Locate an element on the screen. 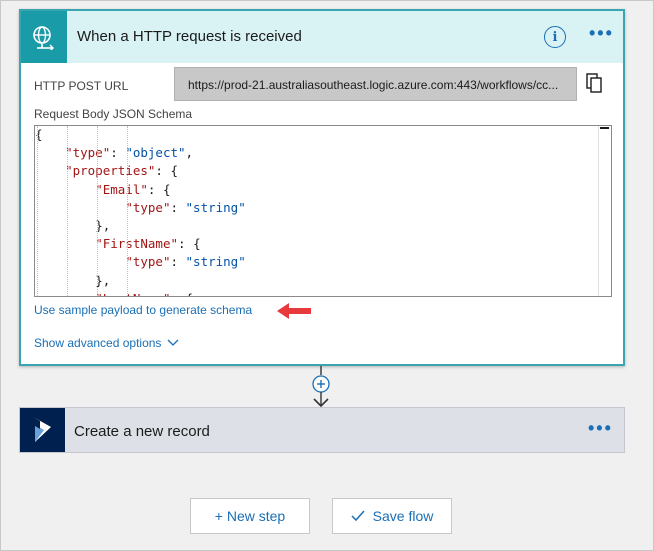 Image resolution: width=654 pixels, height=551 pixels. code-line: "LastName": { is located at coordinates (315, 293).